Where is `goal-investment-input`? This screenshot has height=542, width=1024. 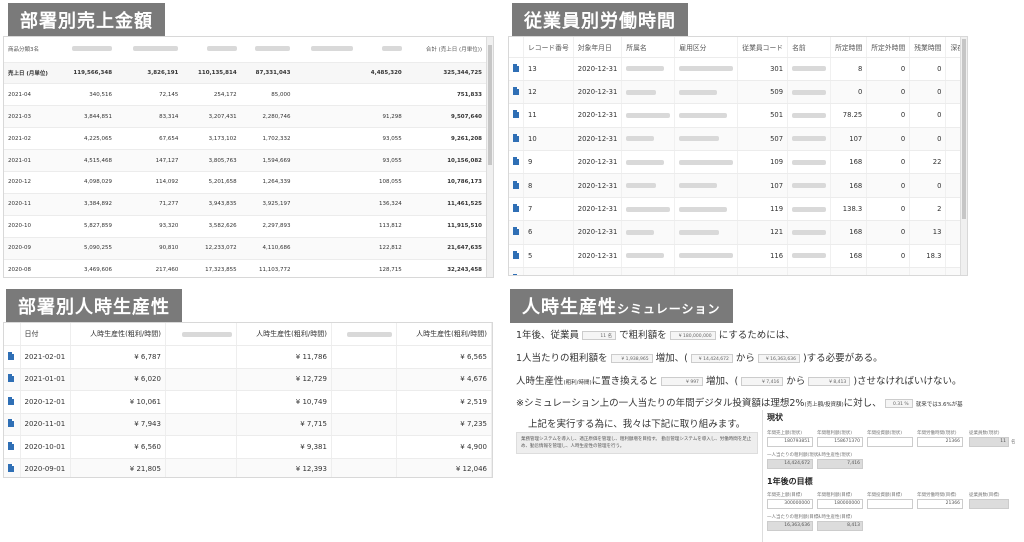
goal-investment-input is located at coordinates (890, 504).